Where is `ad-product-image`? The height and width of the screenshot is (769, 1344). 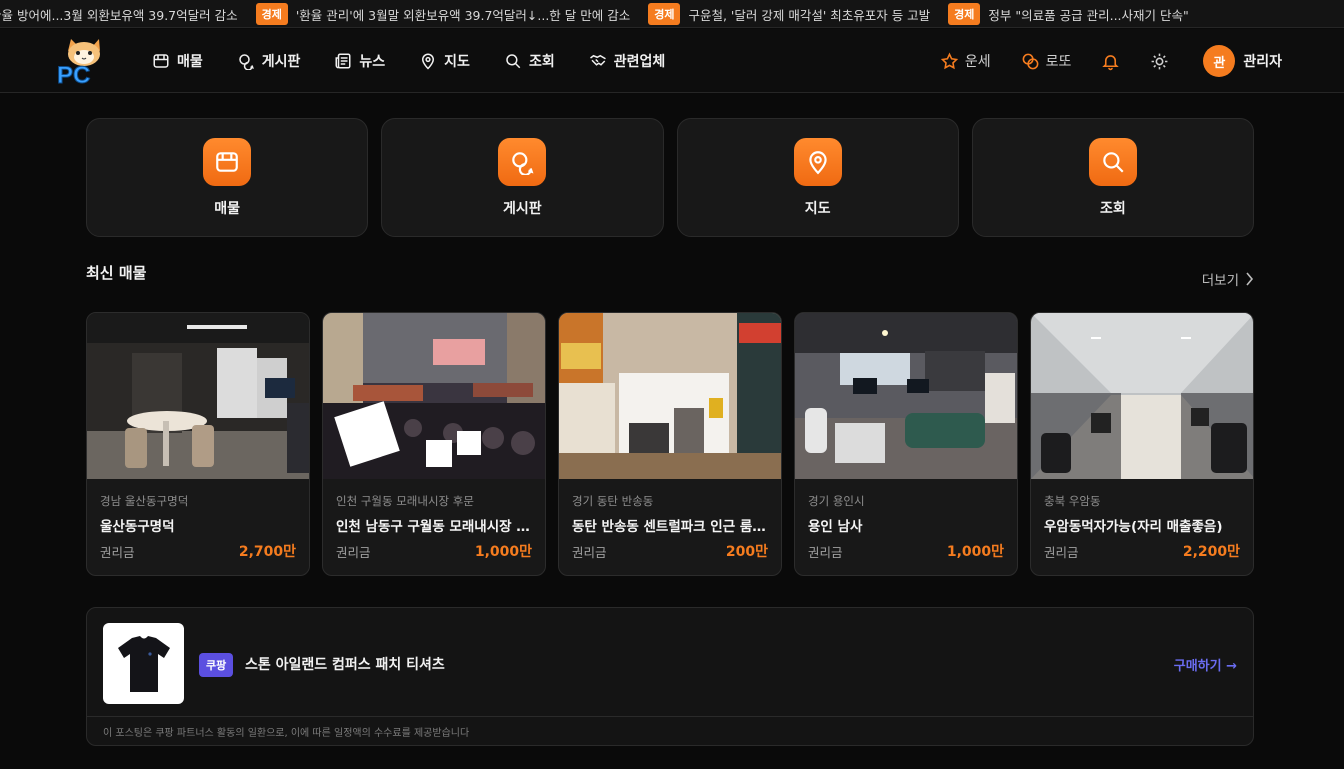 ad-product-image is located at coordinates (143, 663).